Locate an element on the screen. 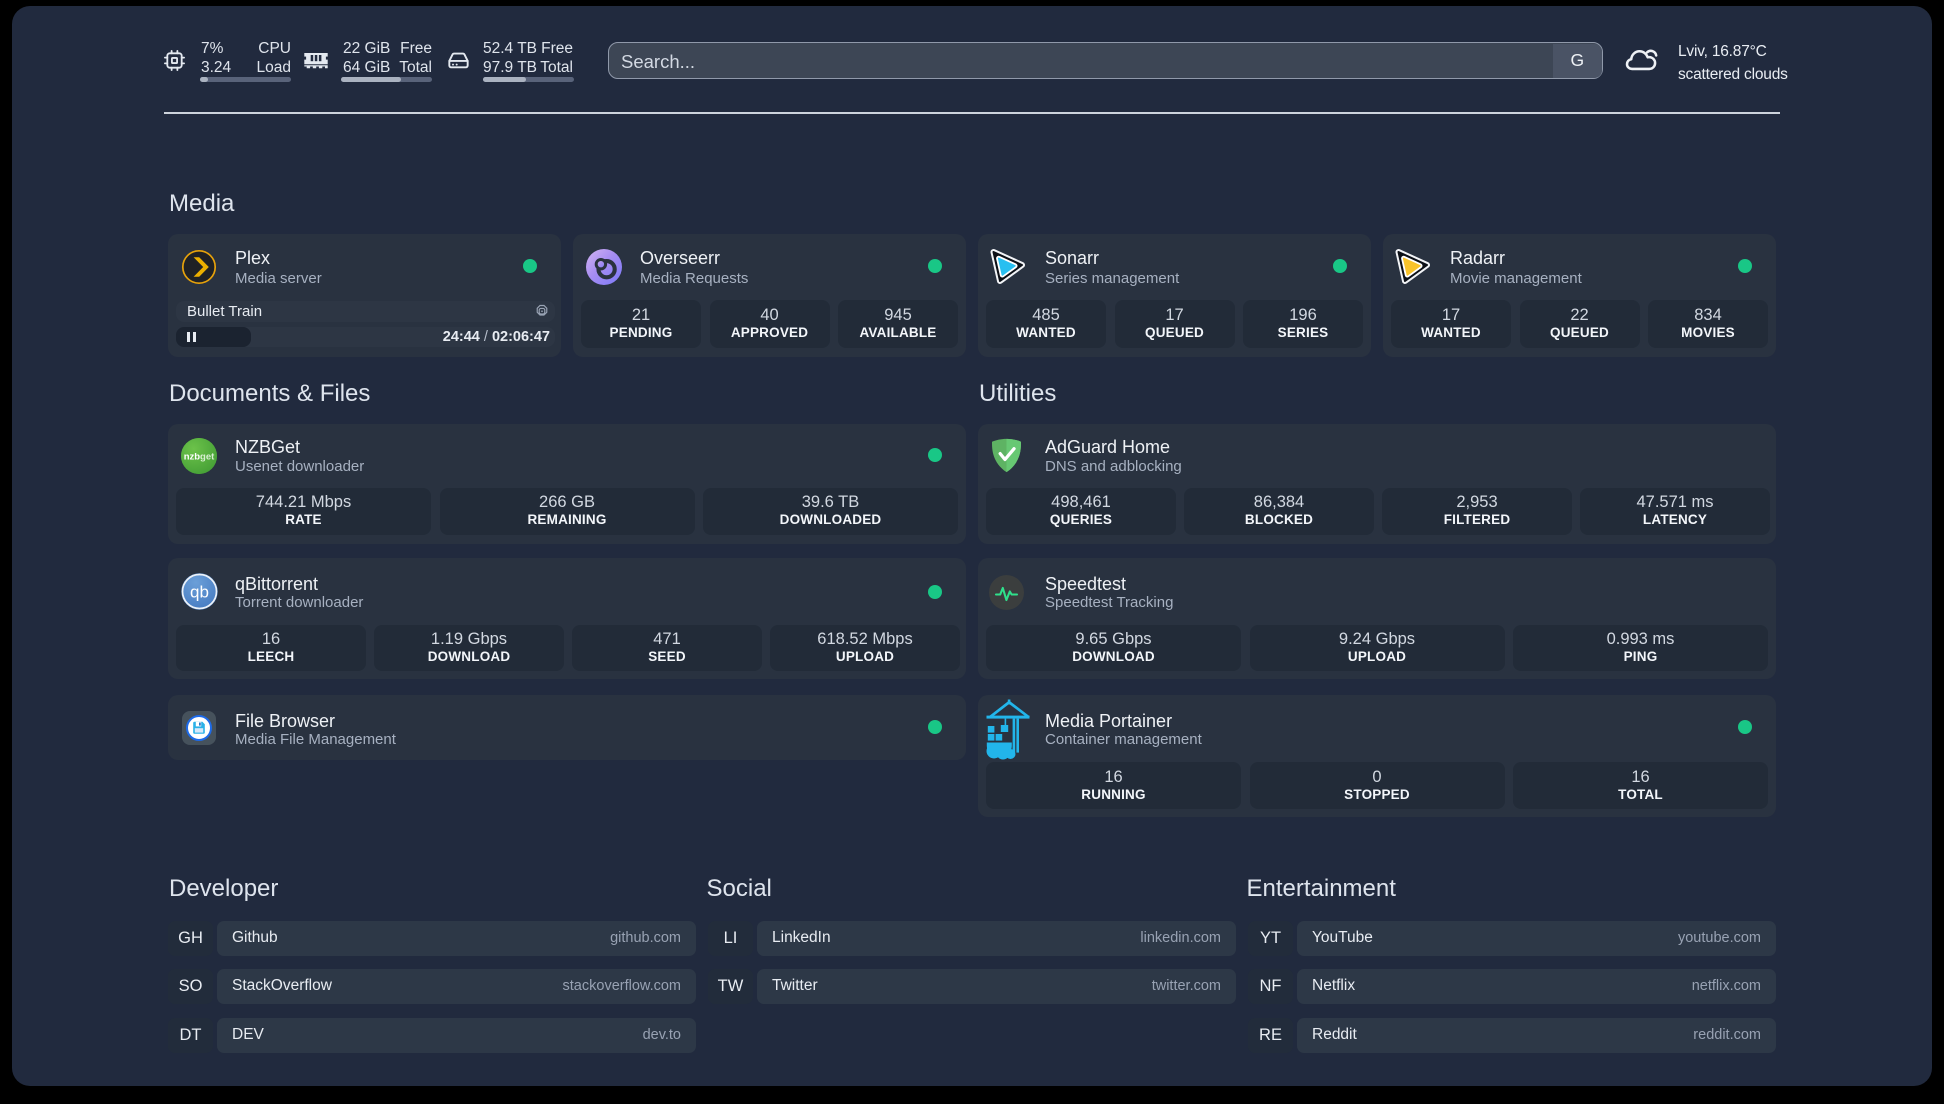 This screenshot has width=1944, height=1104. svg-text: qb is located at coordinates (199, 592).